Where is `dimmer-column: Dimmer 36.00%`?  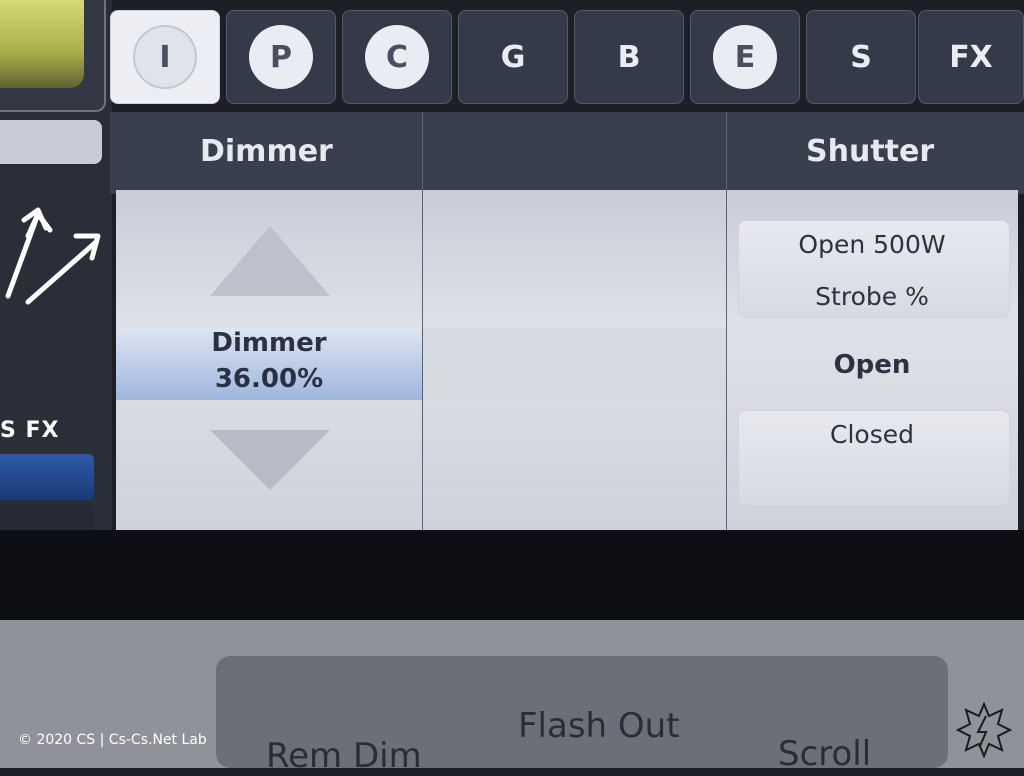 dimmer-column: Dimmer 36.00% is located at coordinates (269, 360).